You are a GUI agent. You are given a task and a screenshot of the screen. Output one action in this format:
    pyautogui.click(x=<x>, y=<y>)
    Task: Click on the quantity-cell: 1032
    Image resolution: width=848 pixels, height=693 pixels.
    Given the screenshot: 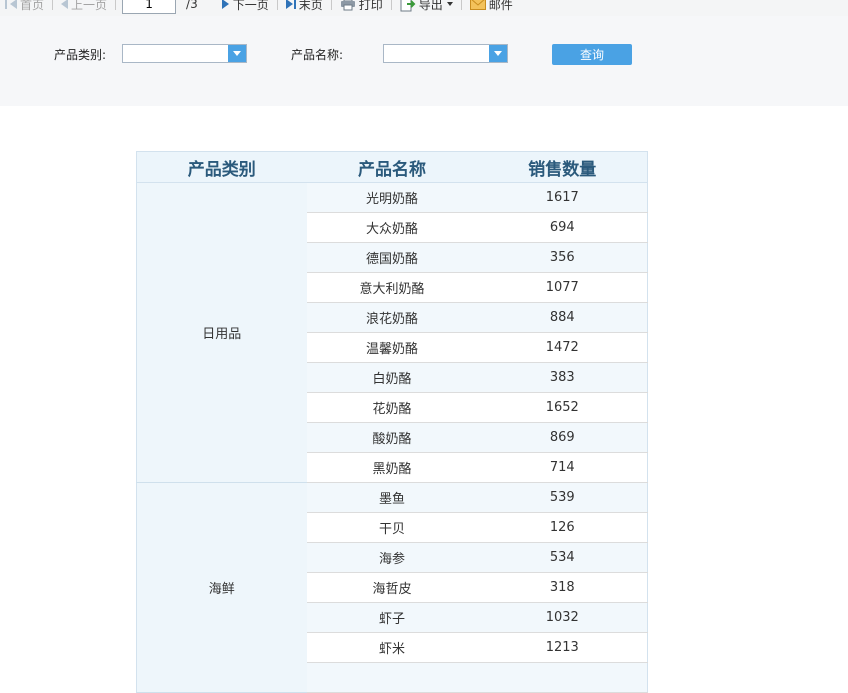 What is the action you would take?
    pyautogui.click(x=562, y=617)
    